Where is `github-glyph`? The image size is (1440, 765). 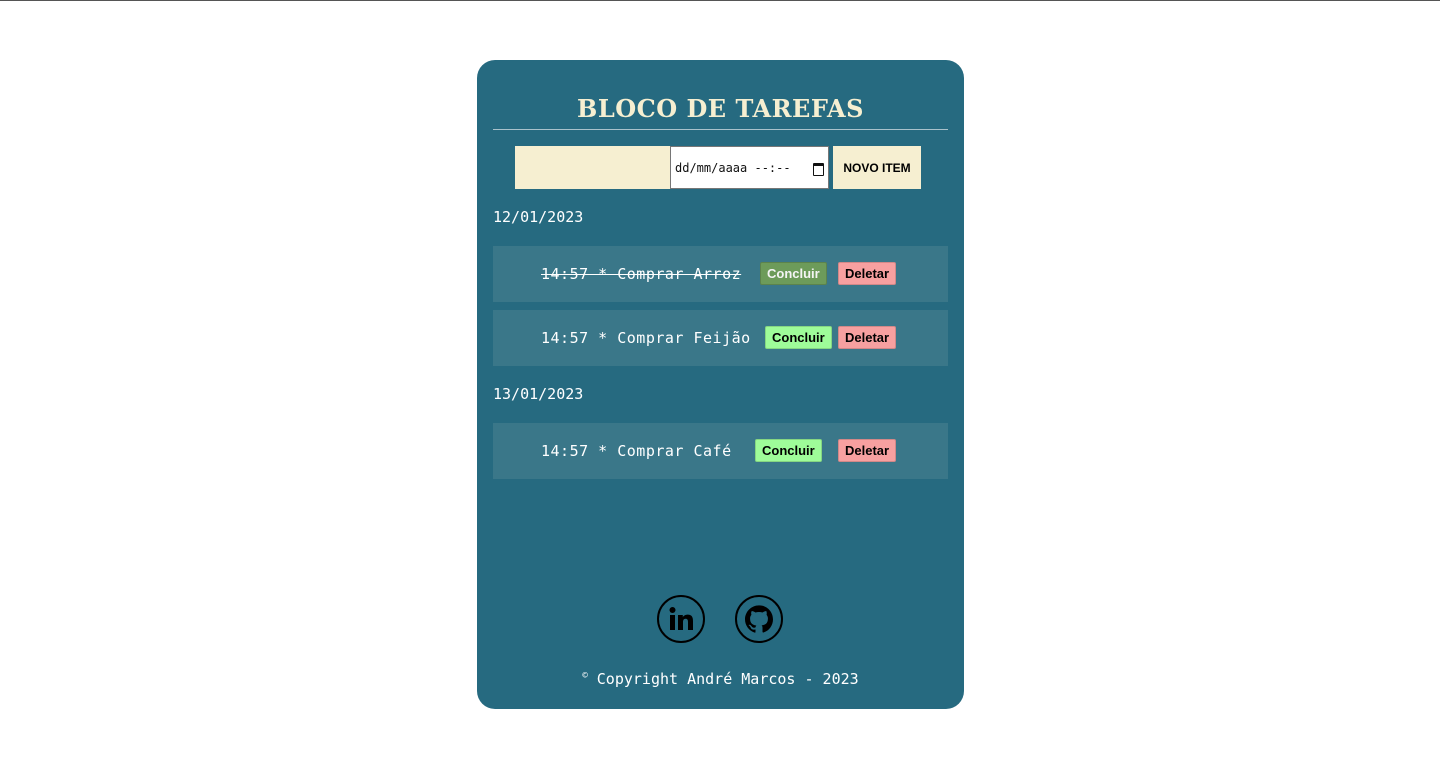
github-glyph is located at coordinates (759, 619).